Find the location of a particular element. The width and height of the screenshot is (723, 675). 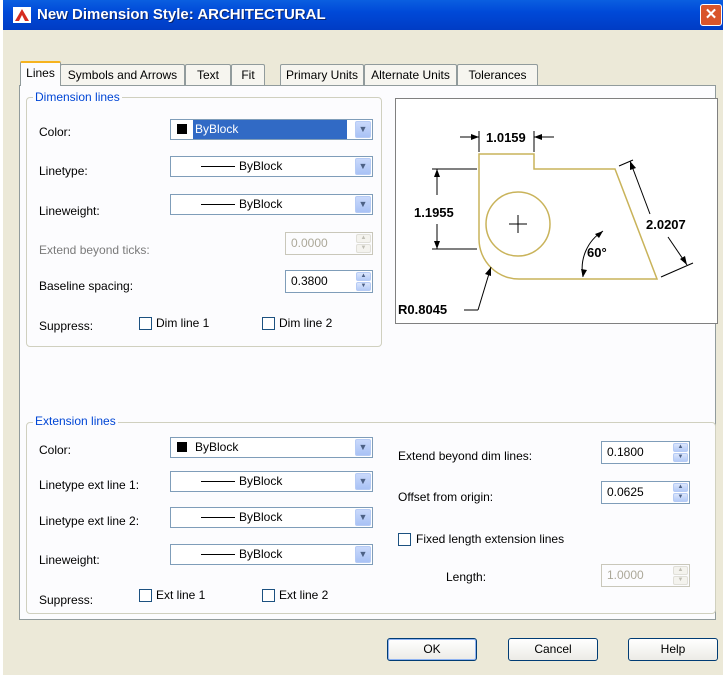

close-button: ✕ is located at coordinates (711, 15).